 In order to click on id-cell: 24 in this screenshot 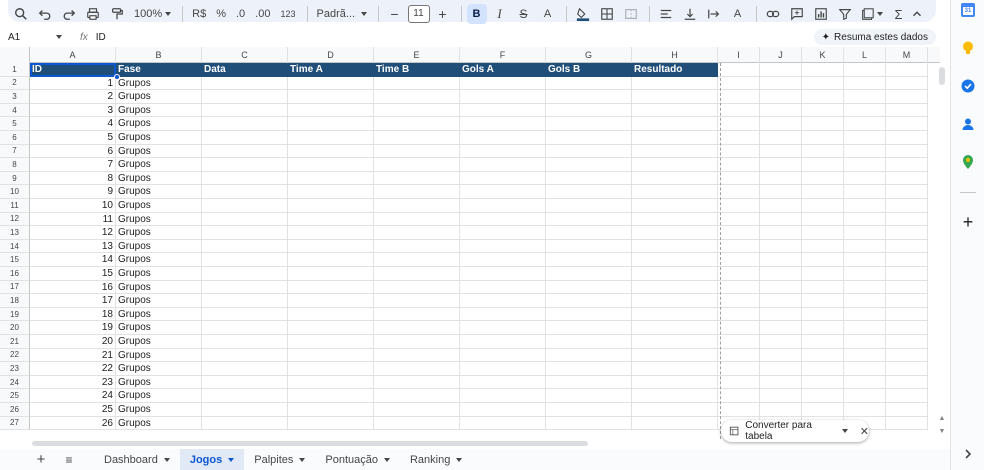, I will do `click(73, 396)`.